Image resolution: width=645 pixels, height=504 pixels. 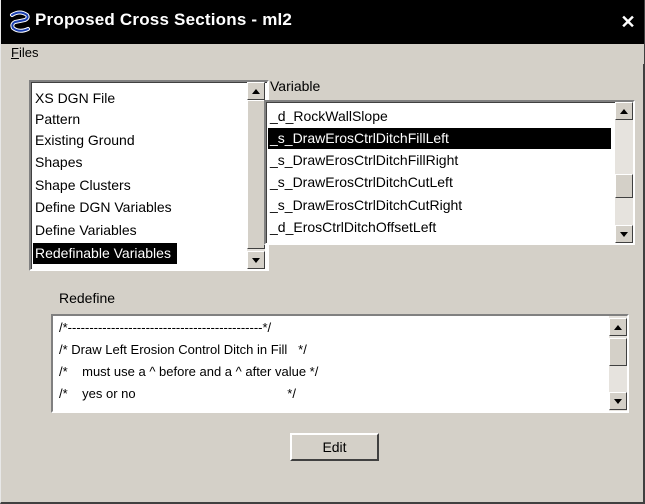 What do you see at coordinates (103, 207) in the screenshot?
I see `category-item-define-dgn-variables: Define DGN Variables` at bounding box center [103, 207].